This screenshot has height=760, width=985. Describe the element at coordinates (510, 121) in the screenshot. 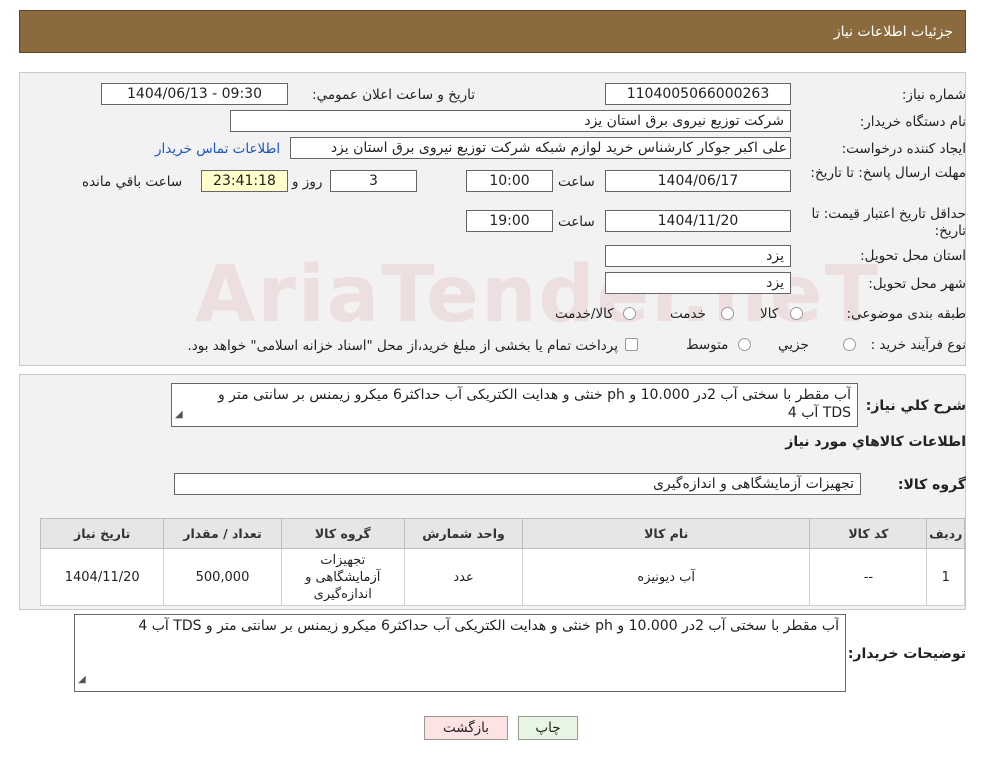

I see `buyer-field: شرکت توزیع نیروی برق استان یزد` at that location.